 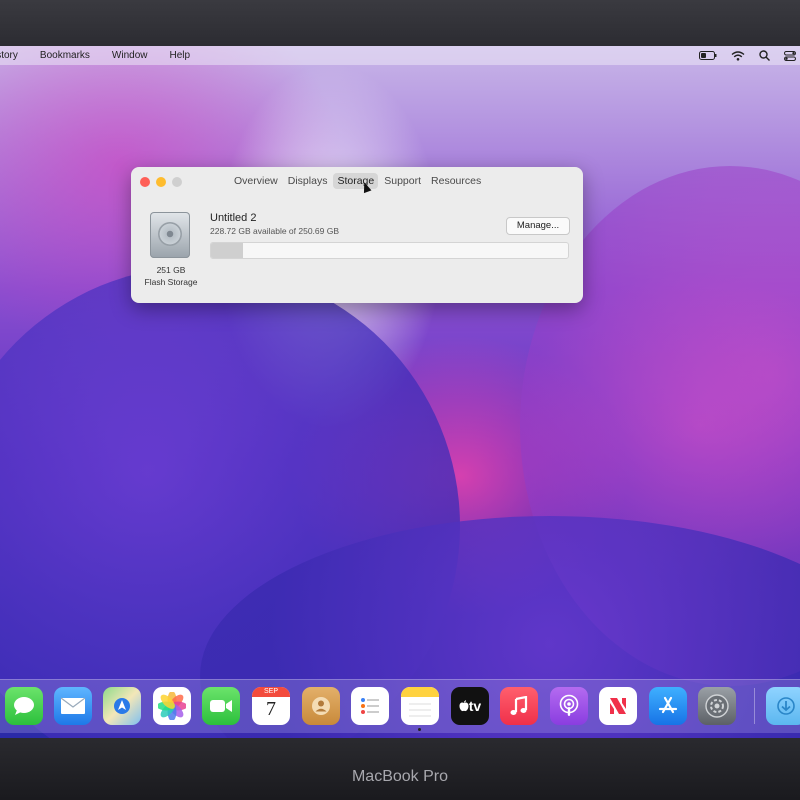 What do you see at coordinates (180, 55) in the screenshot?
I see `menu-help: Help` at bounding box center [180, 55].